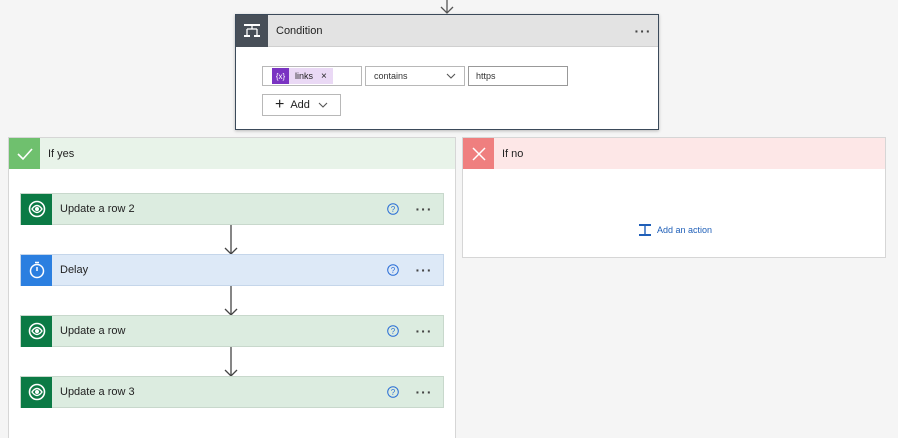 Image resolution: width=898 pixels, height=438 pixels. I want to click on right-operand-field: https, so click(518, 76).